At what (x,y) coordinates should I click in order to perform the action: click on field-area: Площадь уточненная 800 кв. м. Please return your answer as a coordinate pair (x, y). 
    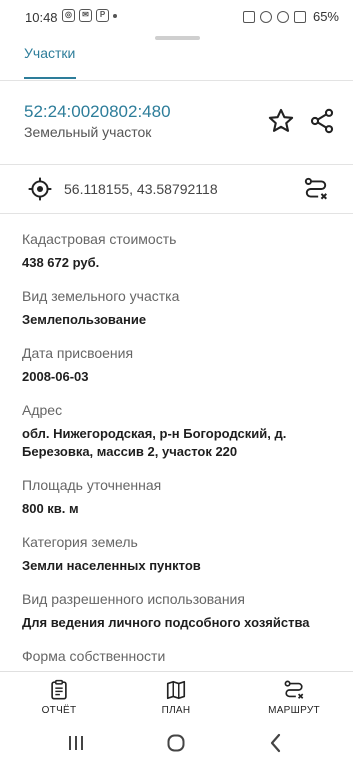
    Looking at the image, I should click on (182, 497).